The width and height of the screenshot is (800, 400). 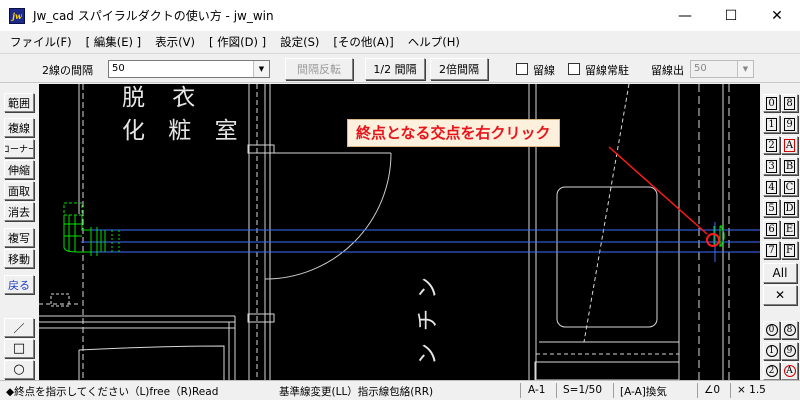 I want to click on status-hint: 基準線変更(LL）指示線包絡(RR), so click(x=356, y=392).